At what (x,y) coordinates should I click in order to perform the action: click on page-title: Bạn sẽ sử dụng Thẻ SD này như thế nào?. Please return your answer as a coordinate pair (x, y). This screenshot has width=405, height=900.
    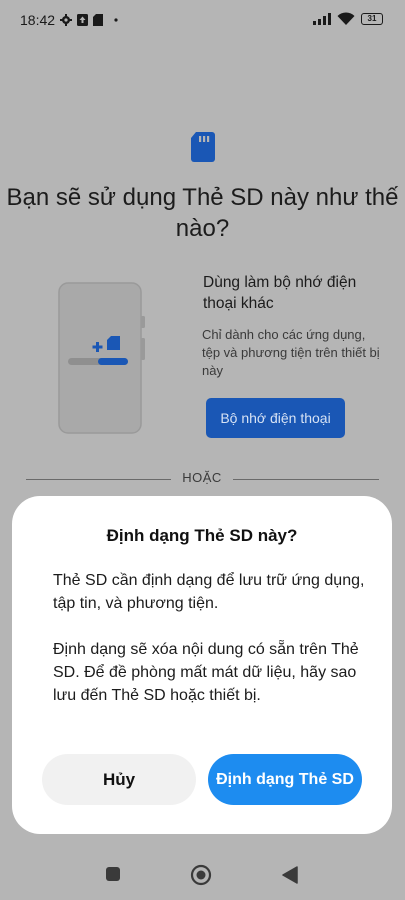
    Looking at the image, I should click on (202, 213).